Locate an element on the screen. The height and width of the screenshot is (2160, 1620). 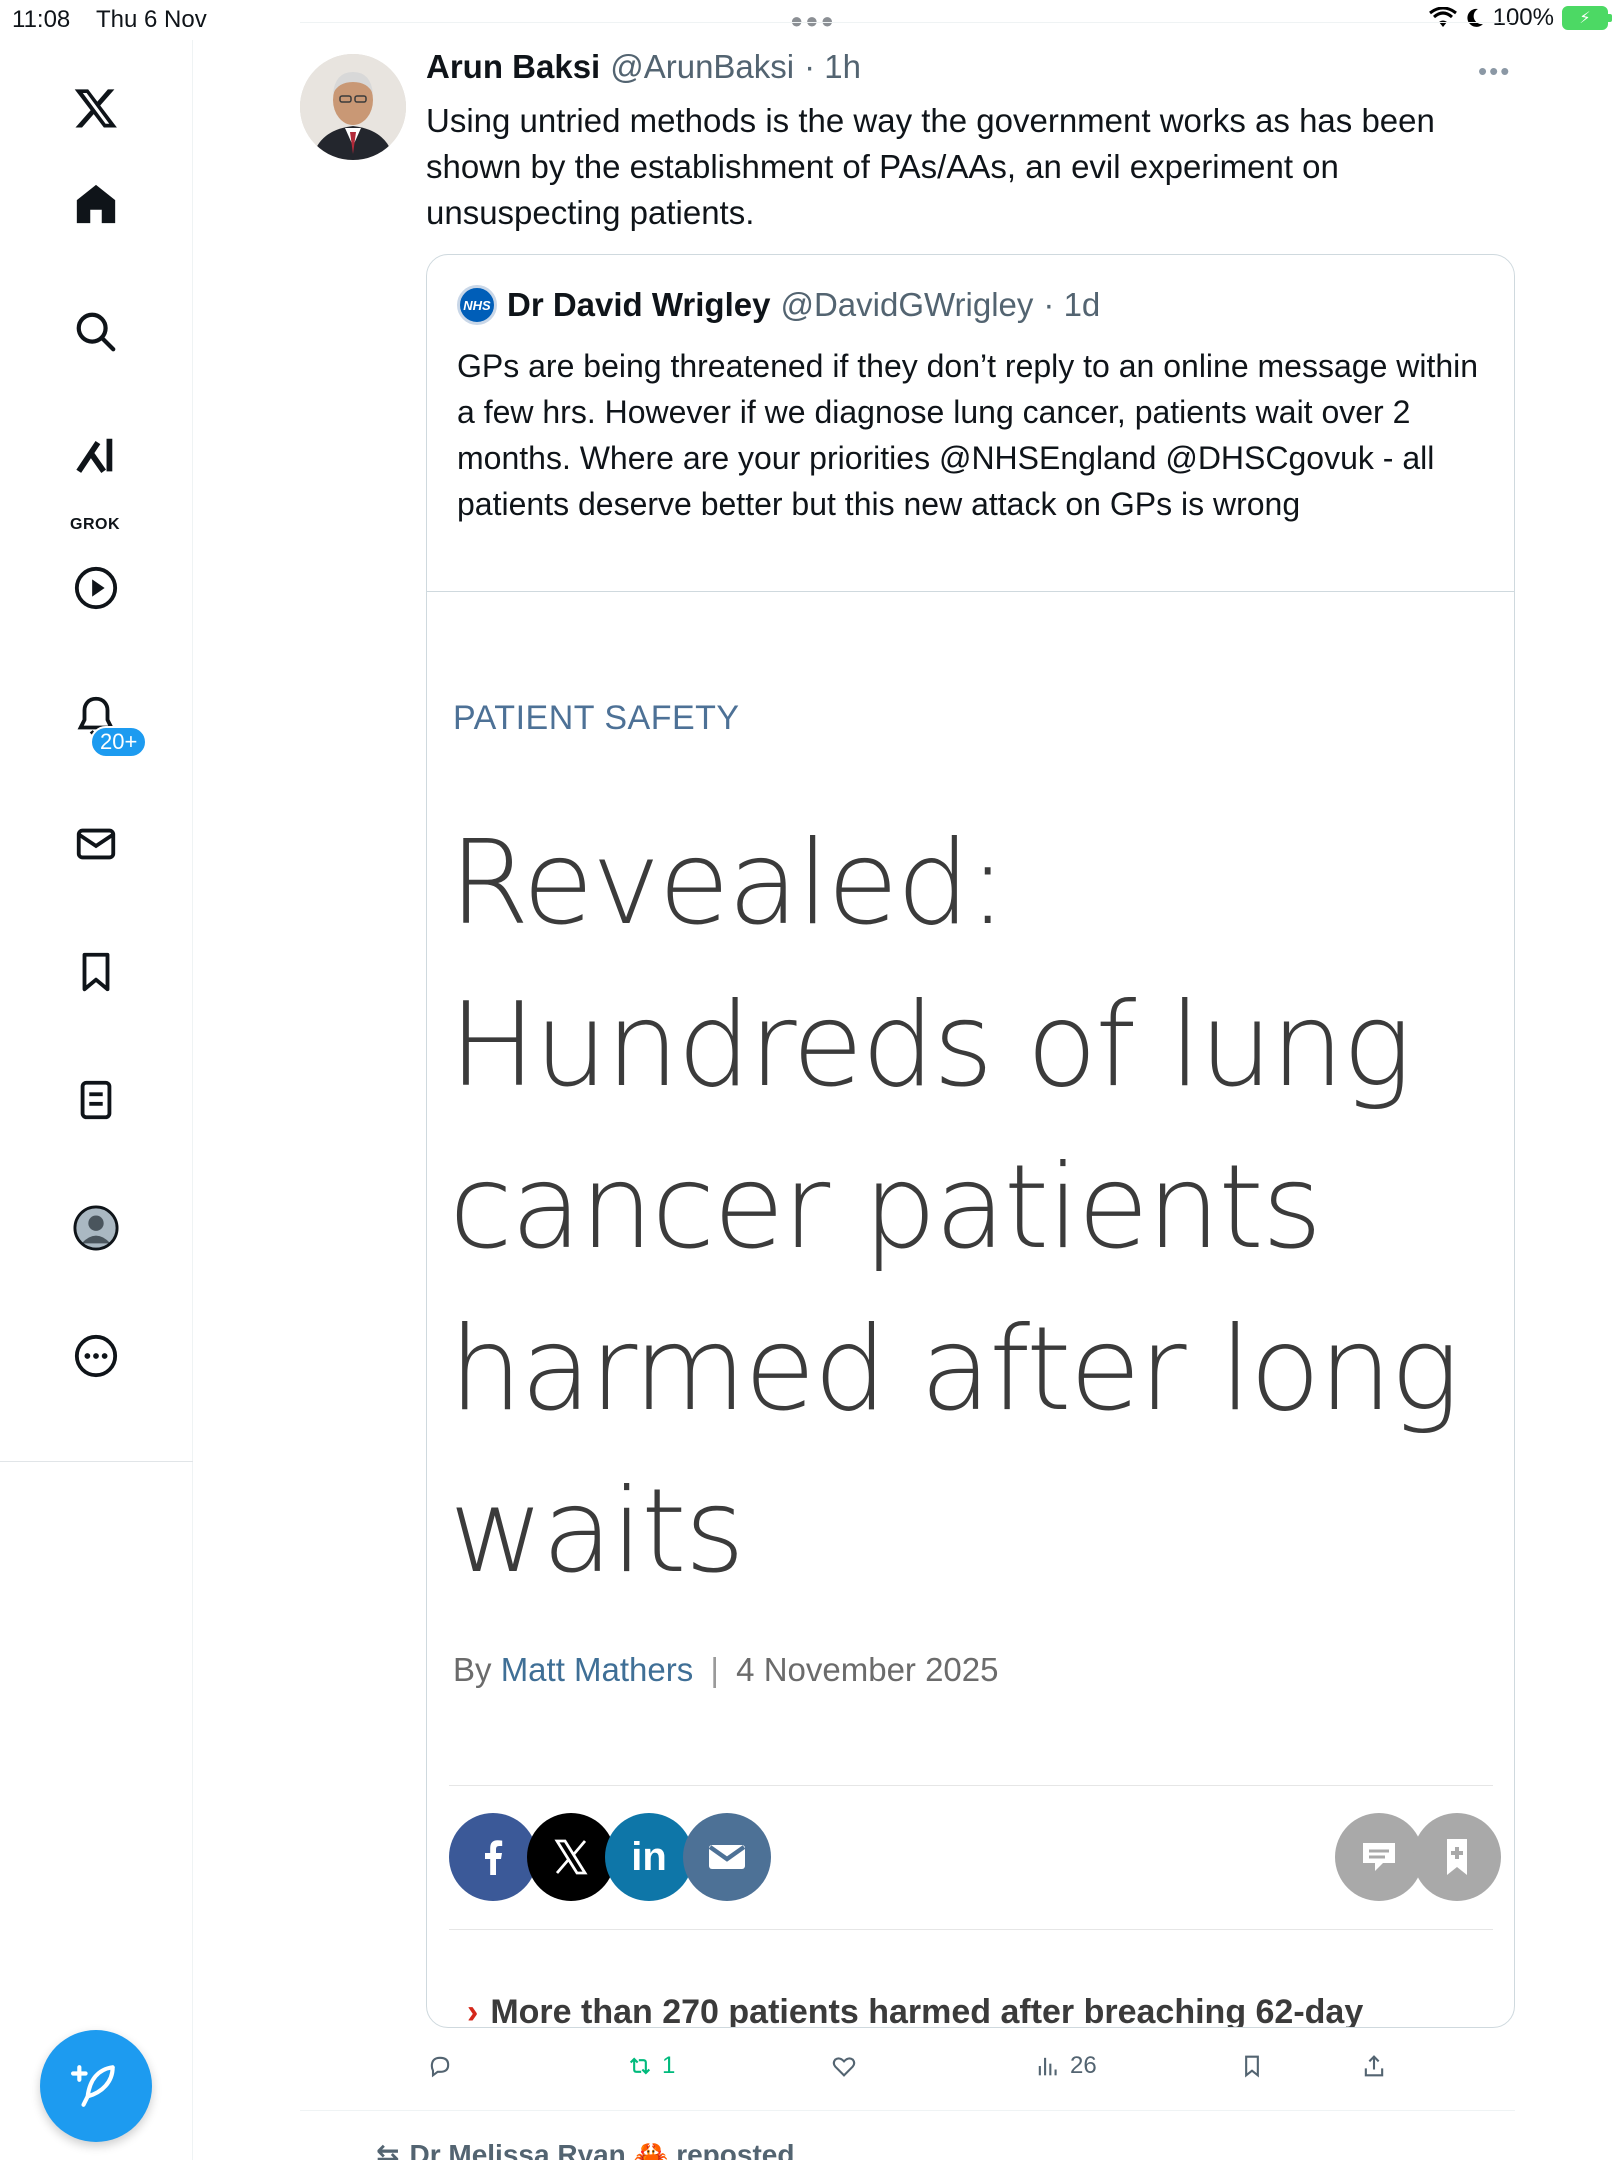
battery-icon: ⚡ is located at coordinates (1587, 18).